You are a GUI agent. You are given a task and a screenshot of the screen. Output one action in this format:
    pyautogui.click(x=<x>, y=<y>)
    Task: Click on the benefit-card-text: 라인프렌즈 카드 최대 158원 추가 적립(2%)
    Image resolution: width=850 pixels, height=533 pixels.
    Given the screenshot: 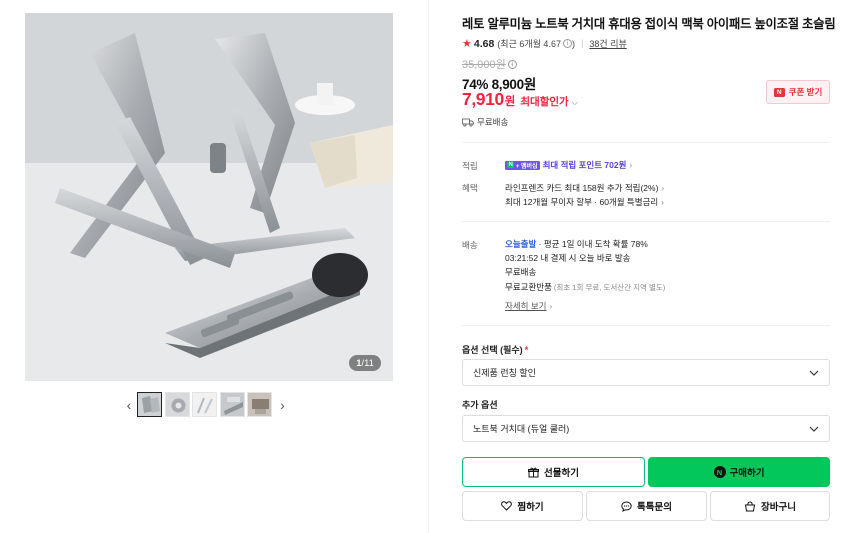 What is the action you would take?
    pyautogui.click(x=582, y=188)
    